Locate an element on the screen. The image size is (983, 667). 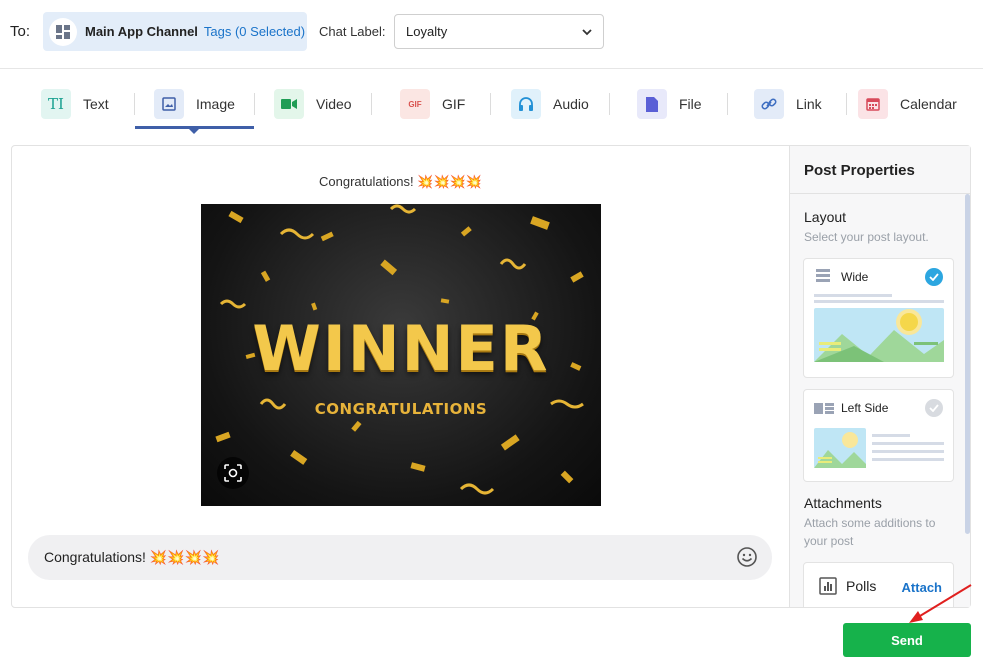
attachments-title: Attachments is located at coordinates (843, 503).